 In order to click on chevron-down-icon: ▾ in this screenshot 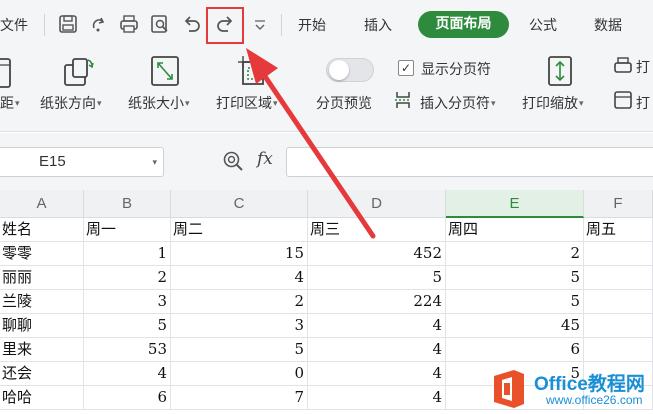, I will do `click(154, 162)`.